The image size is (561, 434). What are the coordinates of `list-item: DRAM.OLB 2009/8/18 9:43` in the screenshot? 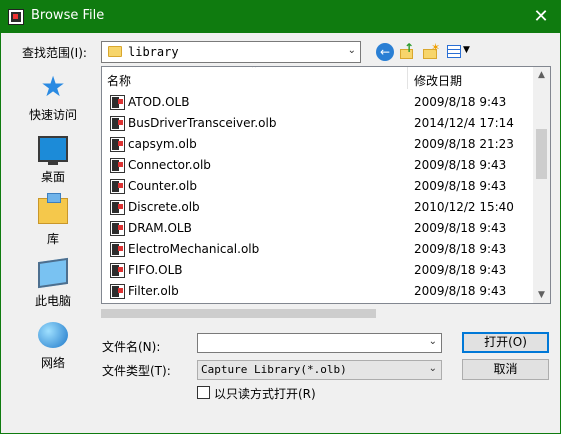 It's located at (318, 228).